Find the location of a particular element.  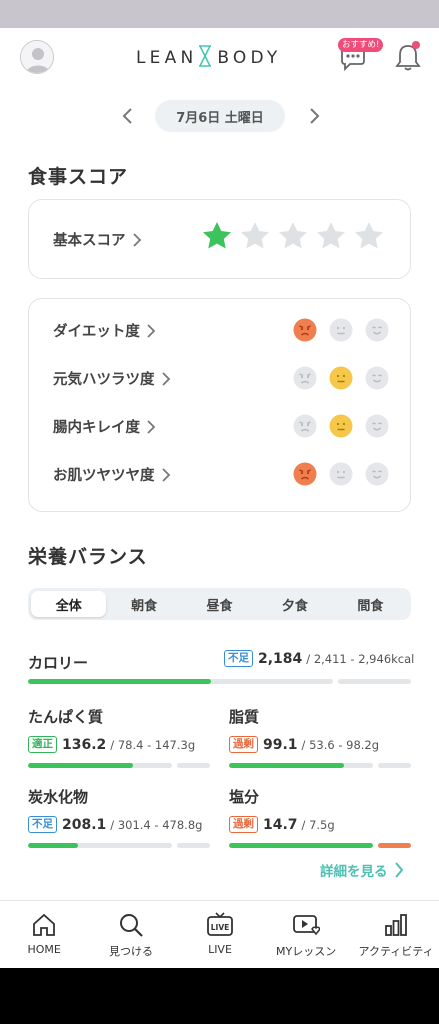

notification-dot is located at coordinates (416, 45).